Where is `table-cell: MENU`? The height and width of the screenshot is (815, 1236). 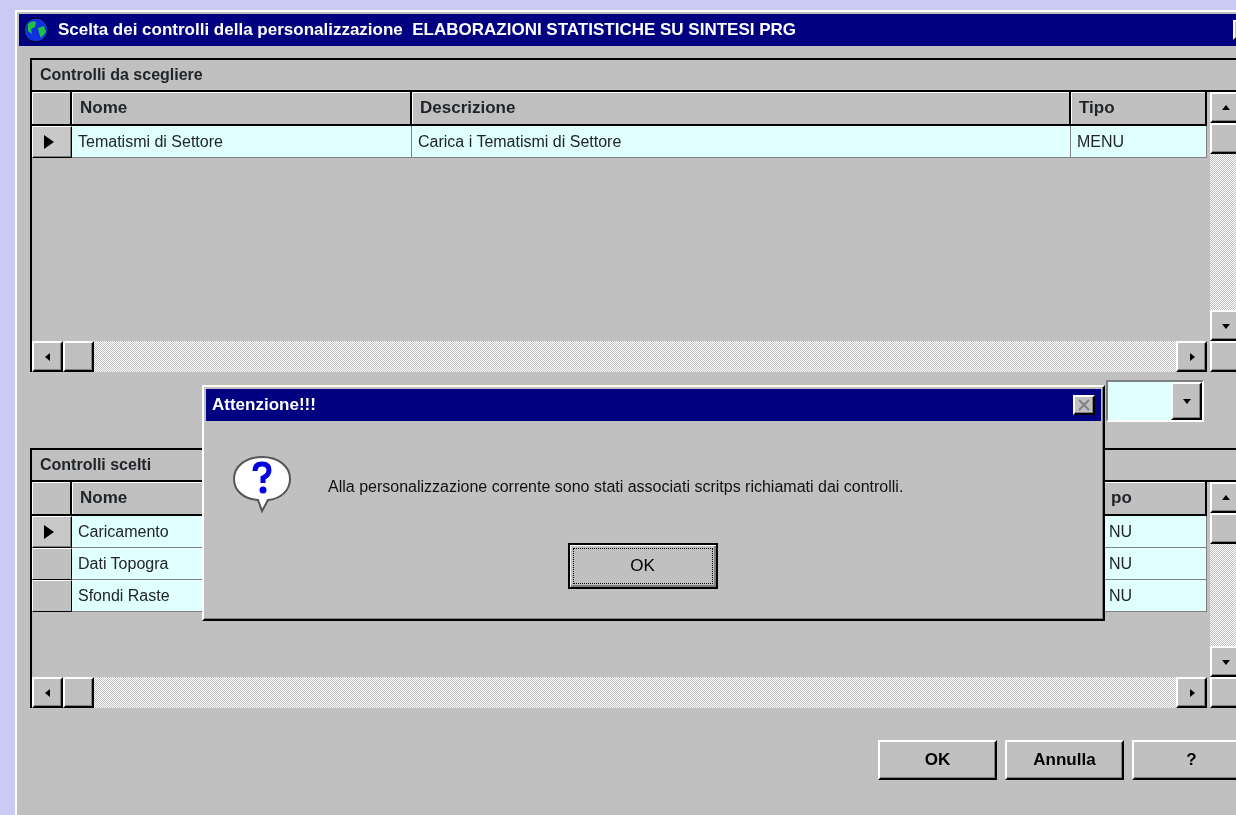
table-cell: MENU is located at coordinates (1139, 142).